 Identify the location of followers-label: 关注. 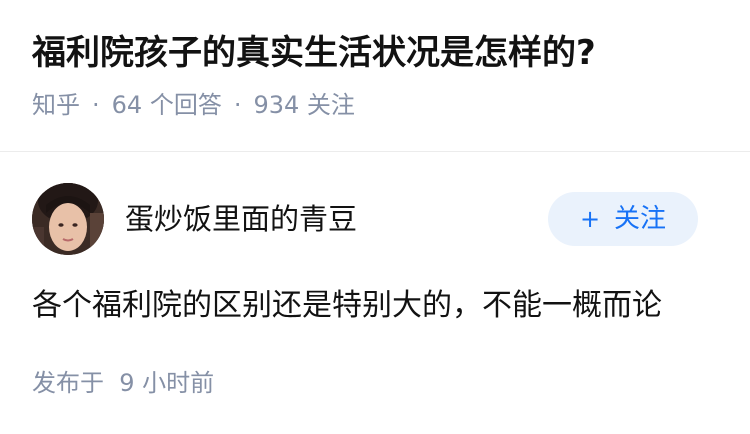
(330, 105).